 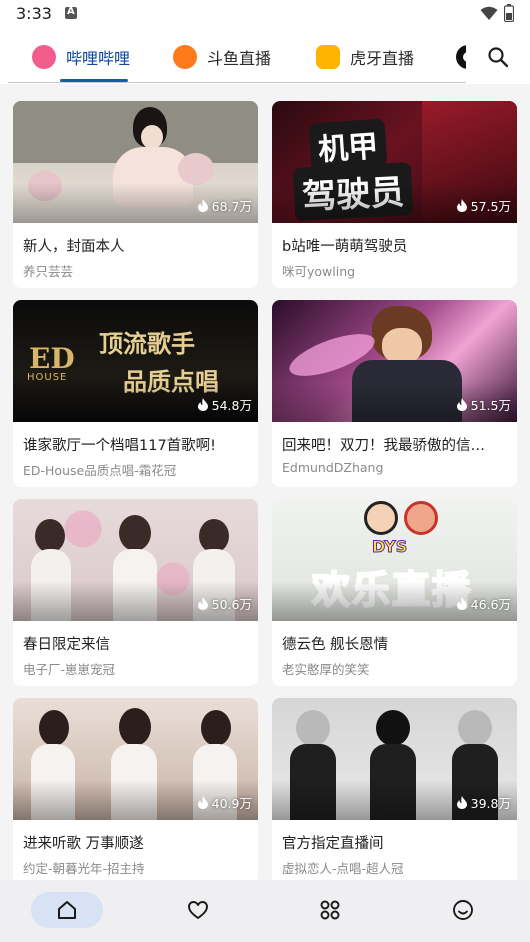 I want to click on heart-icon, so click(x=198, y=910).